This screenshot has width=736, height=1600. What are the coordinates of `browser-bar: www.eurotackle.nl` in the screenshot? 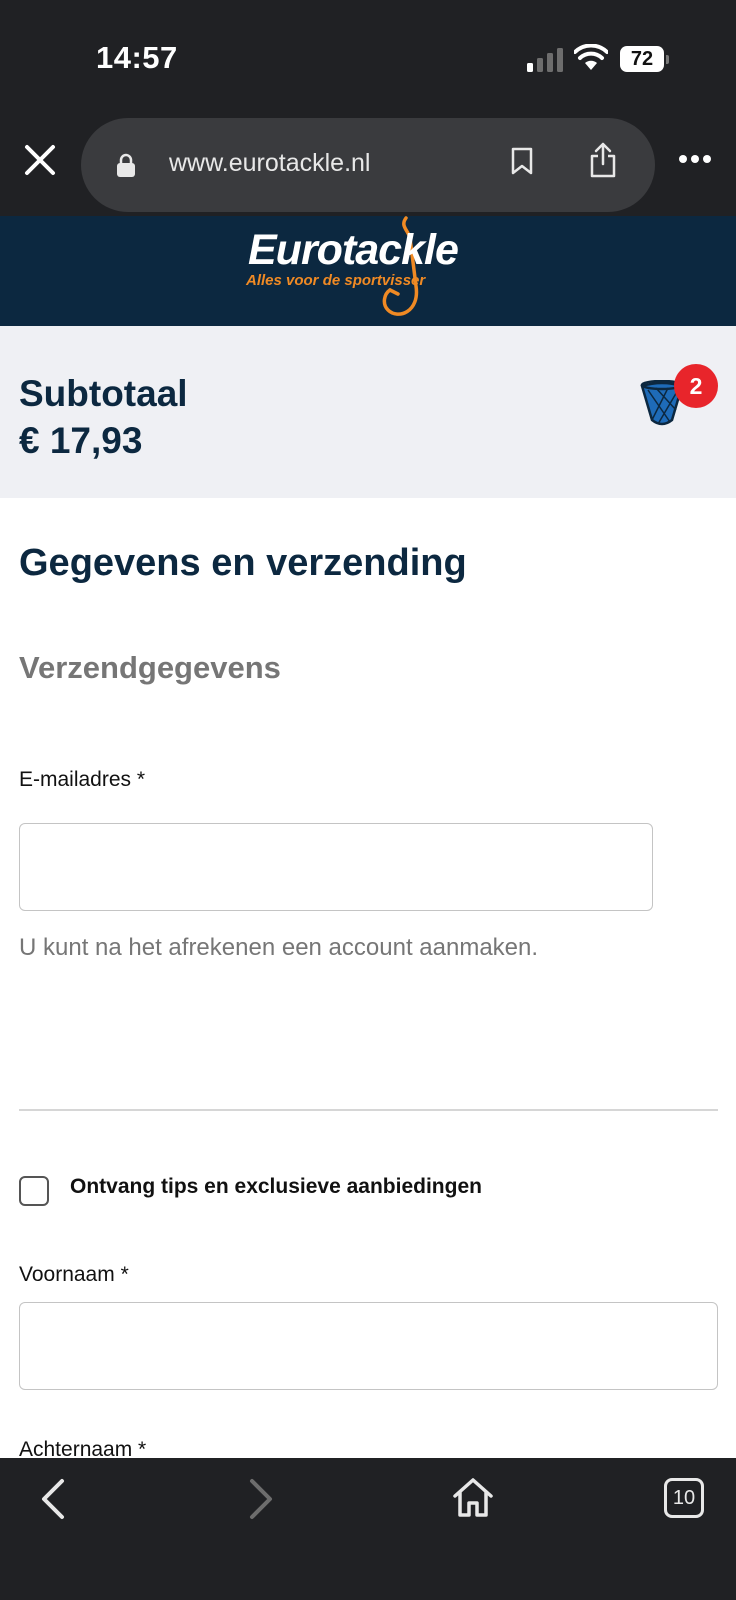 It's located at (368, 164).